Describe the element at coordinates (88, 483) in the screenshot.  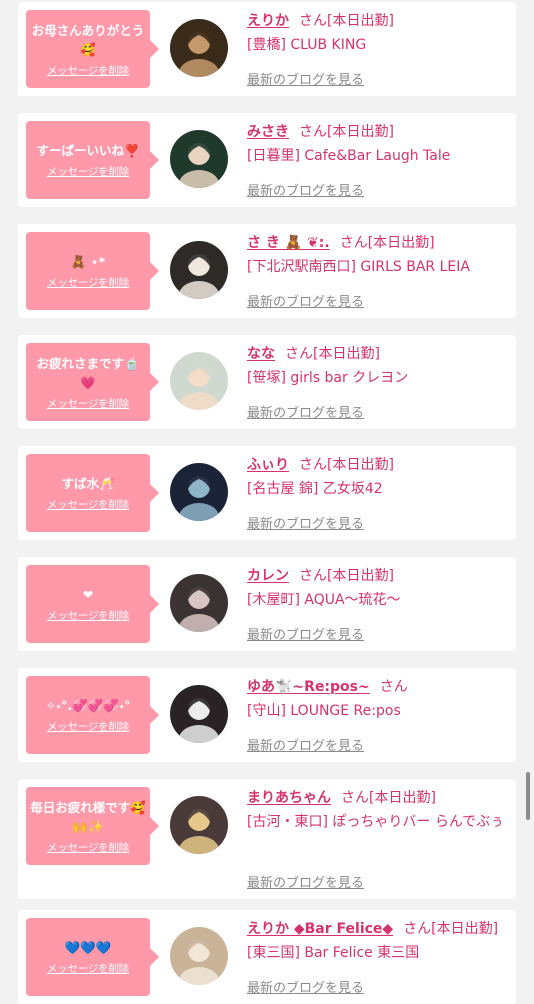
I see `message-text: すば水🥂` at that location.